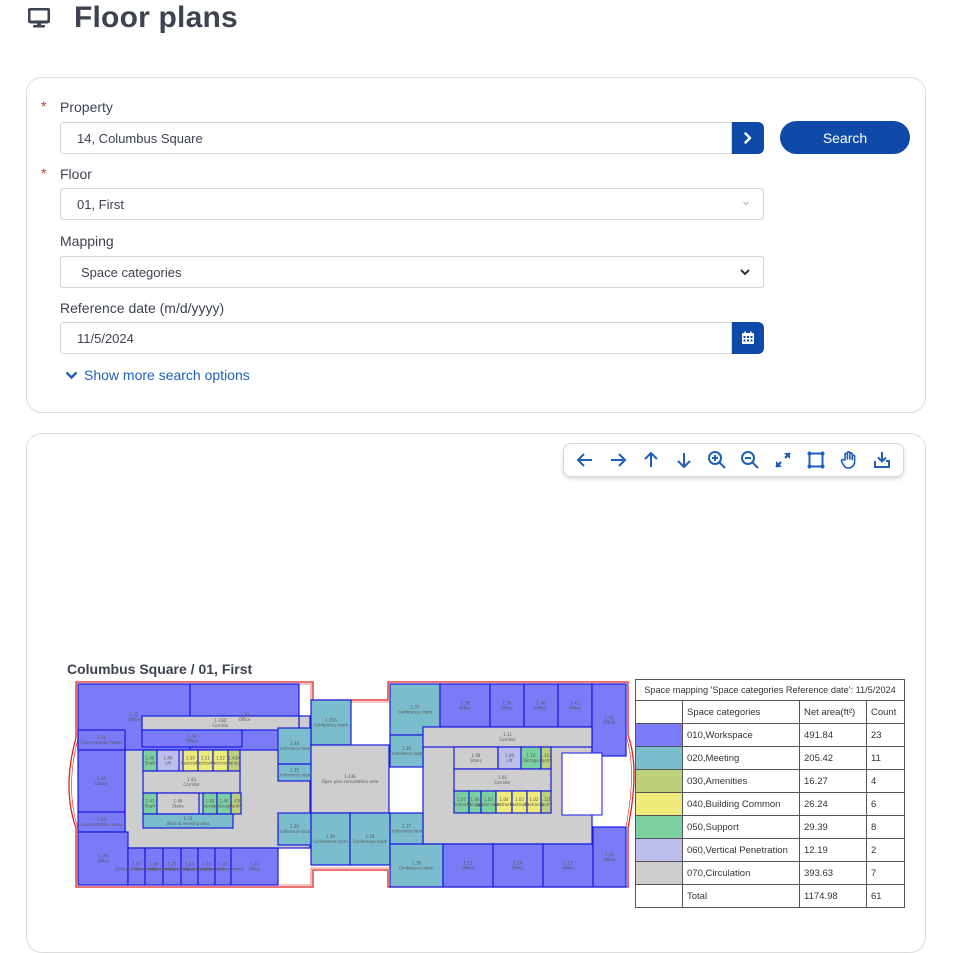  I want to click on legend-count: 11, so click(885, 758).